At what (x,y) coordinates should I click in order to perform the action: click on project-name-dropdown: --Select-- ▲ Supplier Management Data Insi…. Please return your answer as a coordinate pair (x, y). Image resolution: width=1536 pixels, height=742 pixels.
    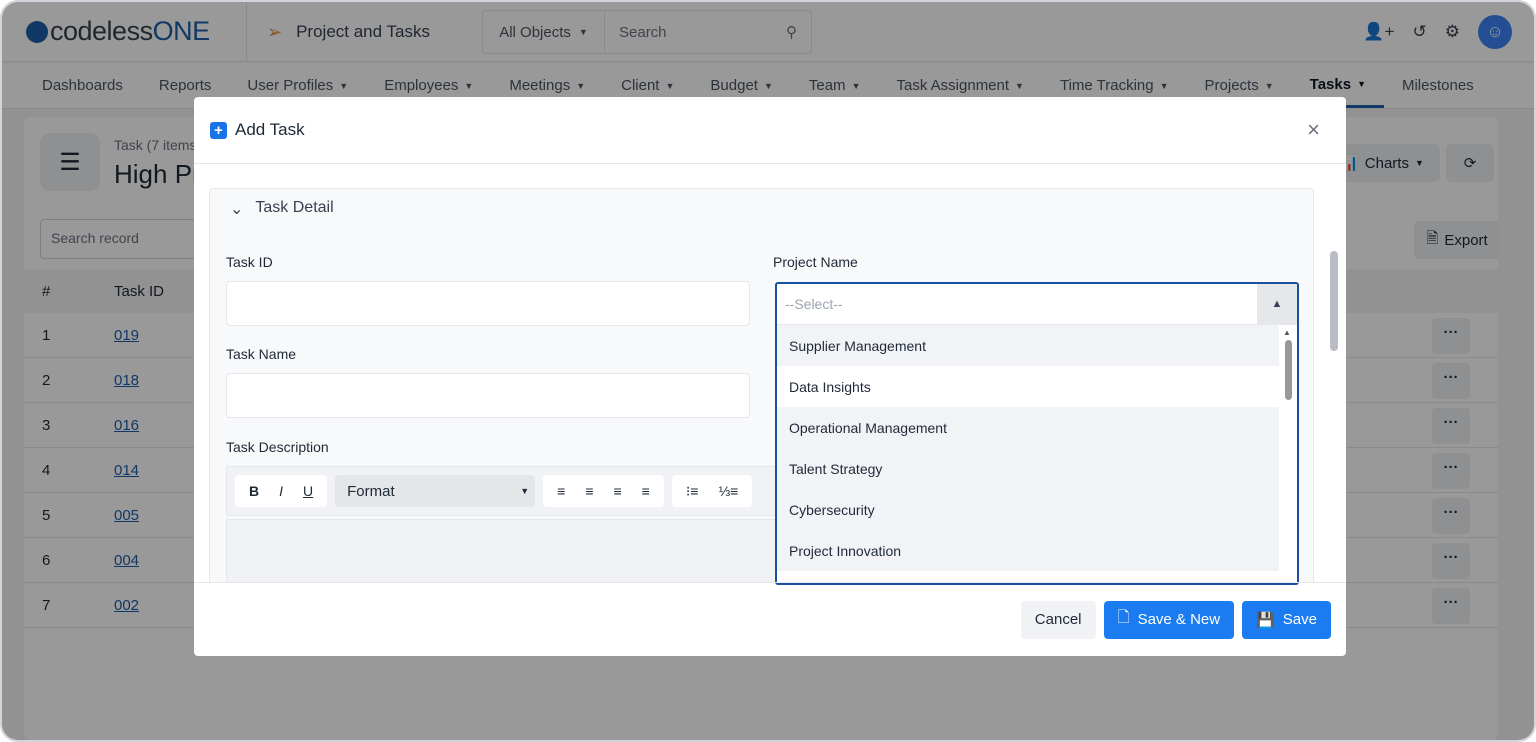
    Looking at the image, I should click on (1037, 433).